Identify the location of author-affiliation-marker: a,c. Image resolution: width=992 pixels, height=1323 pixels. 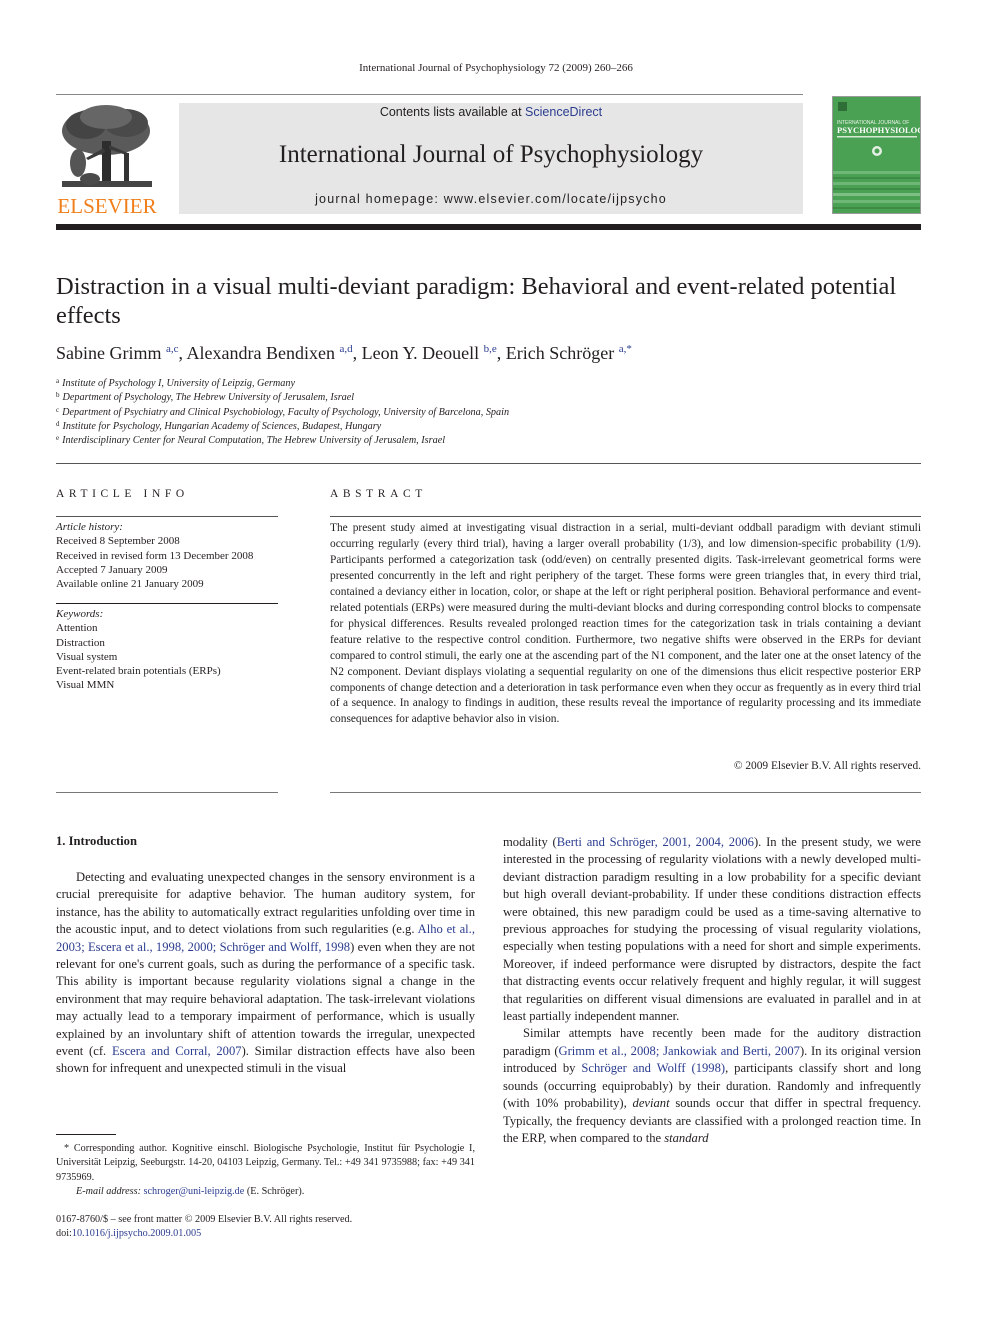
(172, 349).